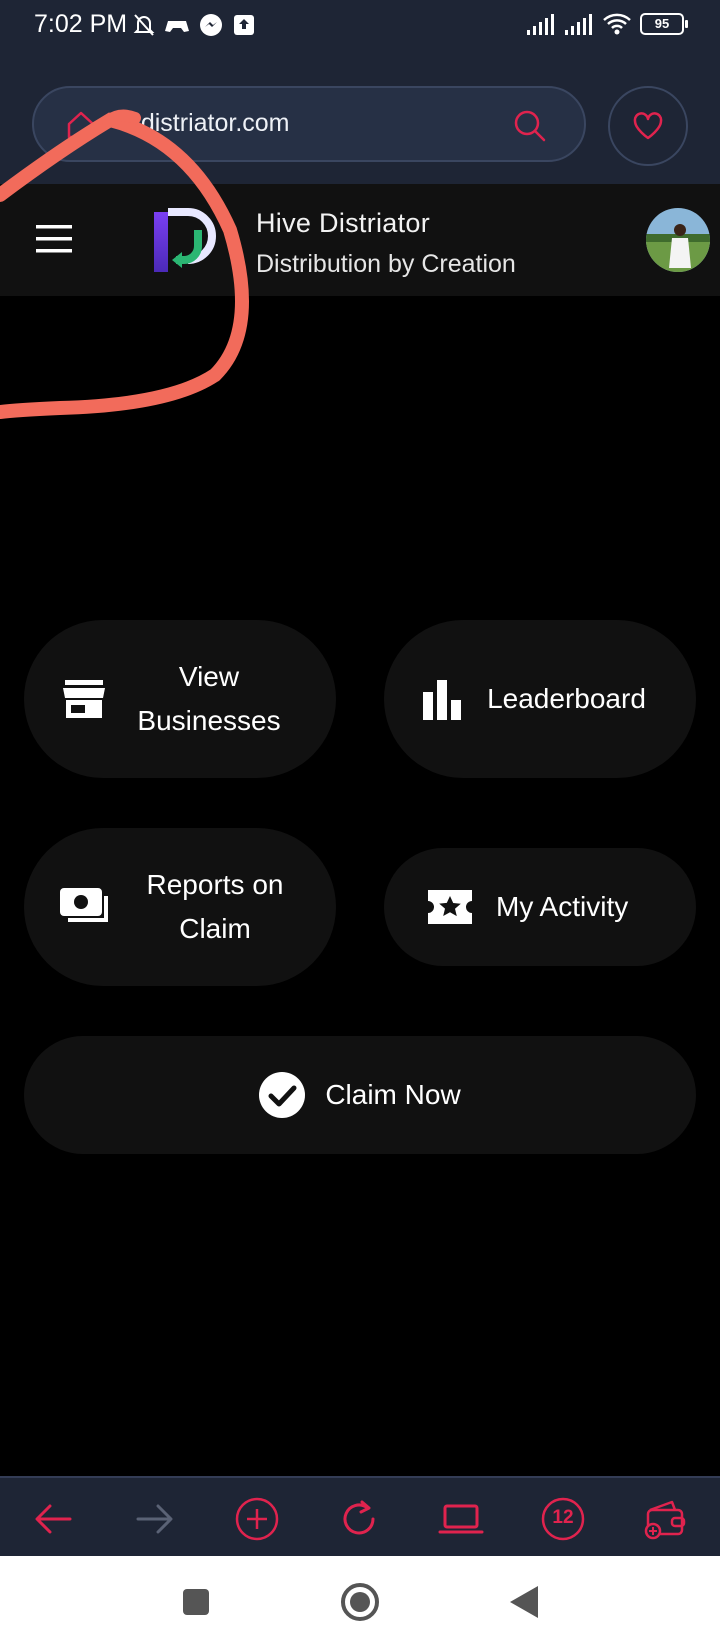 The image size is (720, 1650). I want to click on money-icon, so click(84, 905).